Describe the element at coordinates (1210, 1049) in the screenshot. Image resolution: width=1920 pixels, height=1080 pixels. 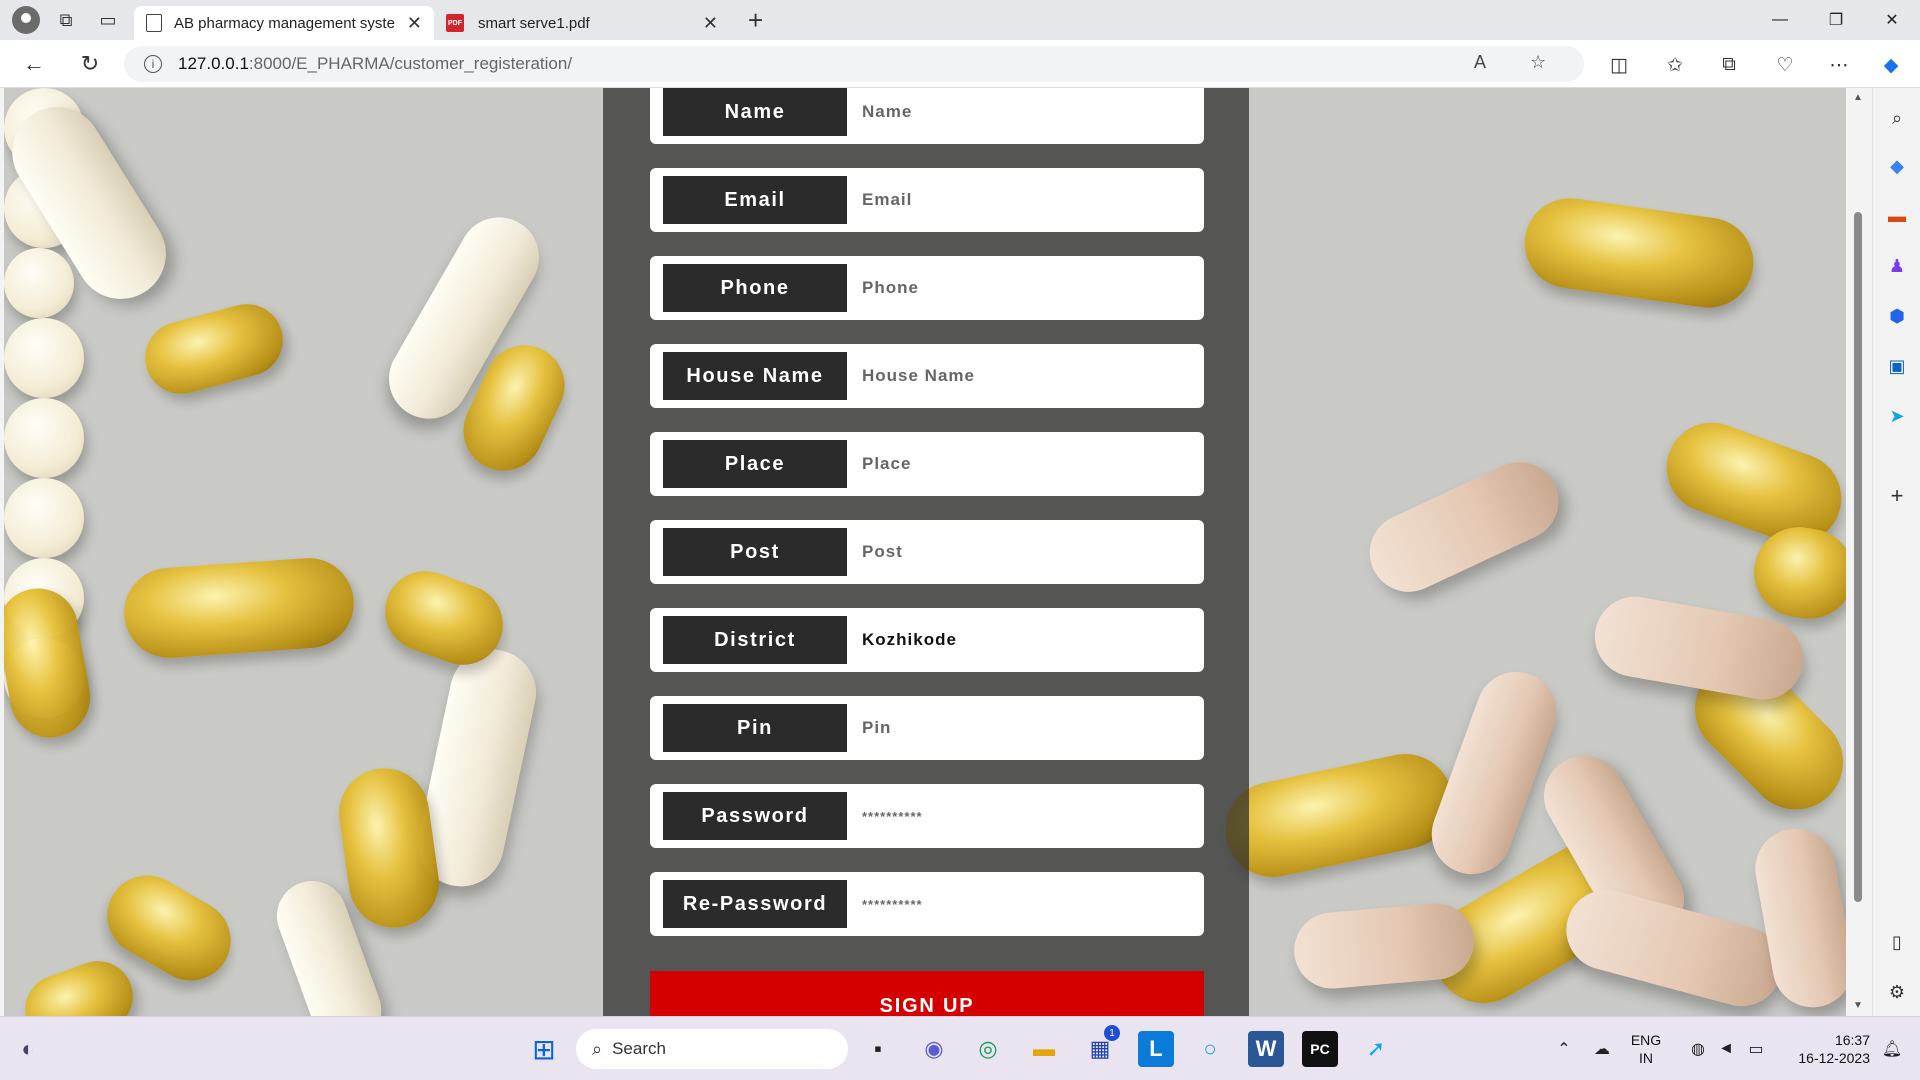
I see `cortana-icon: ○` at that location.